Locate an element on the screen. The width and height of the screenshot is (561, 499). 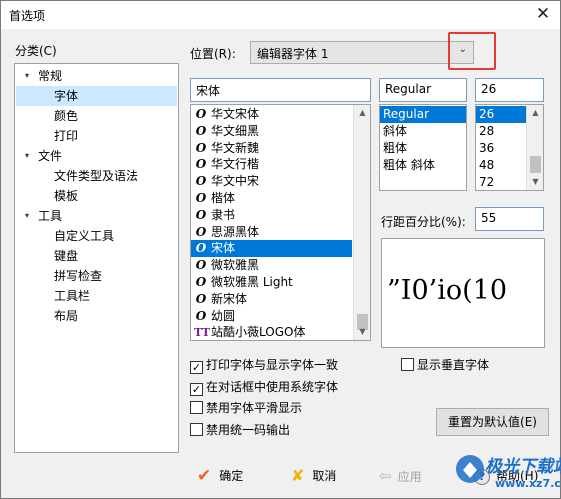
option-checkbox: ✓ 在对话框中使用系统字体 is located at coordinates (264, 387).